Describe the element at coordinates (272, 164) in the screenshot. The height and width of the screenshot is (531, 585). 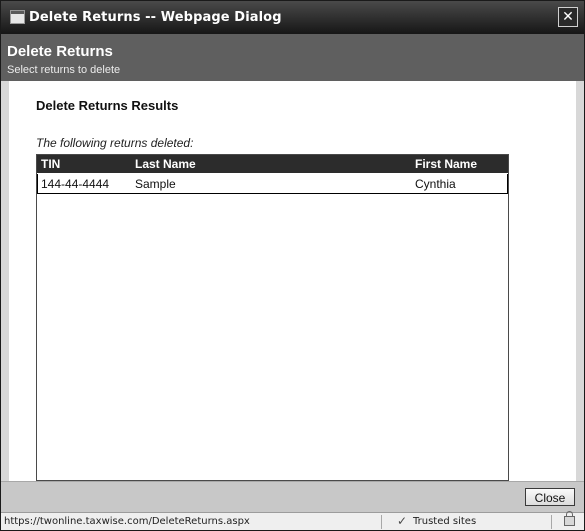
I see `table-header: TIN Last Name First Name` at that location.